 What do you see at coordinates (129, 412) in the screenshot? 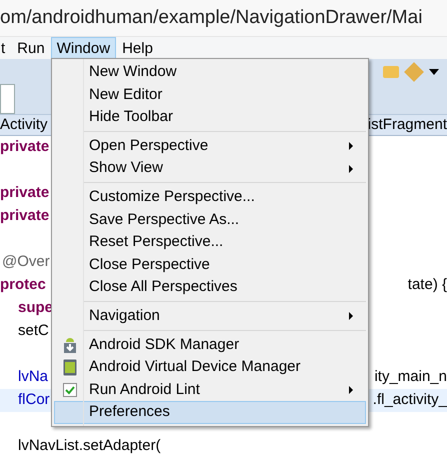
I see `menu-item-label: Preferences` at bounding box center [129, 412].